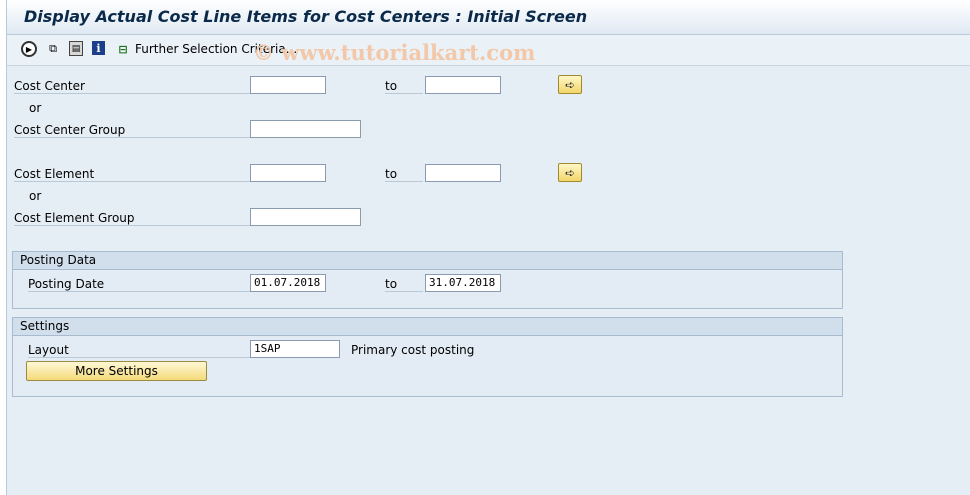 This screenshot has height=495, width=970. What do you see at coordinates (394, 52) in the screenshot?
I see `watermark: © www.tutorialkart.com` at bounding box center [394, 52].